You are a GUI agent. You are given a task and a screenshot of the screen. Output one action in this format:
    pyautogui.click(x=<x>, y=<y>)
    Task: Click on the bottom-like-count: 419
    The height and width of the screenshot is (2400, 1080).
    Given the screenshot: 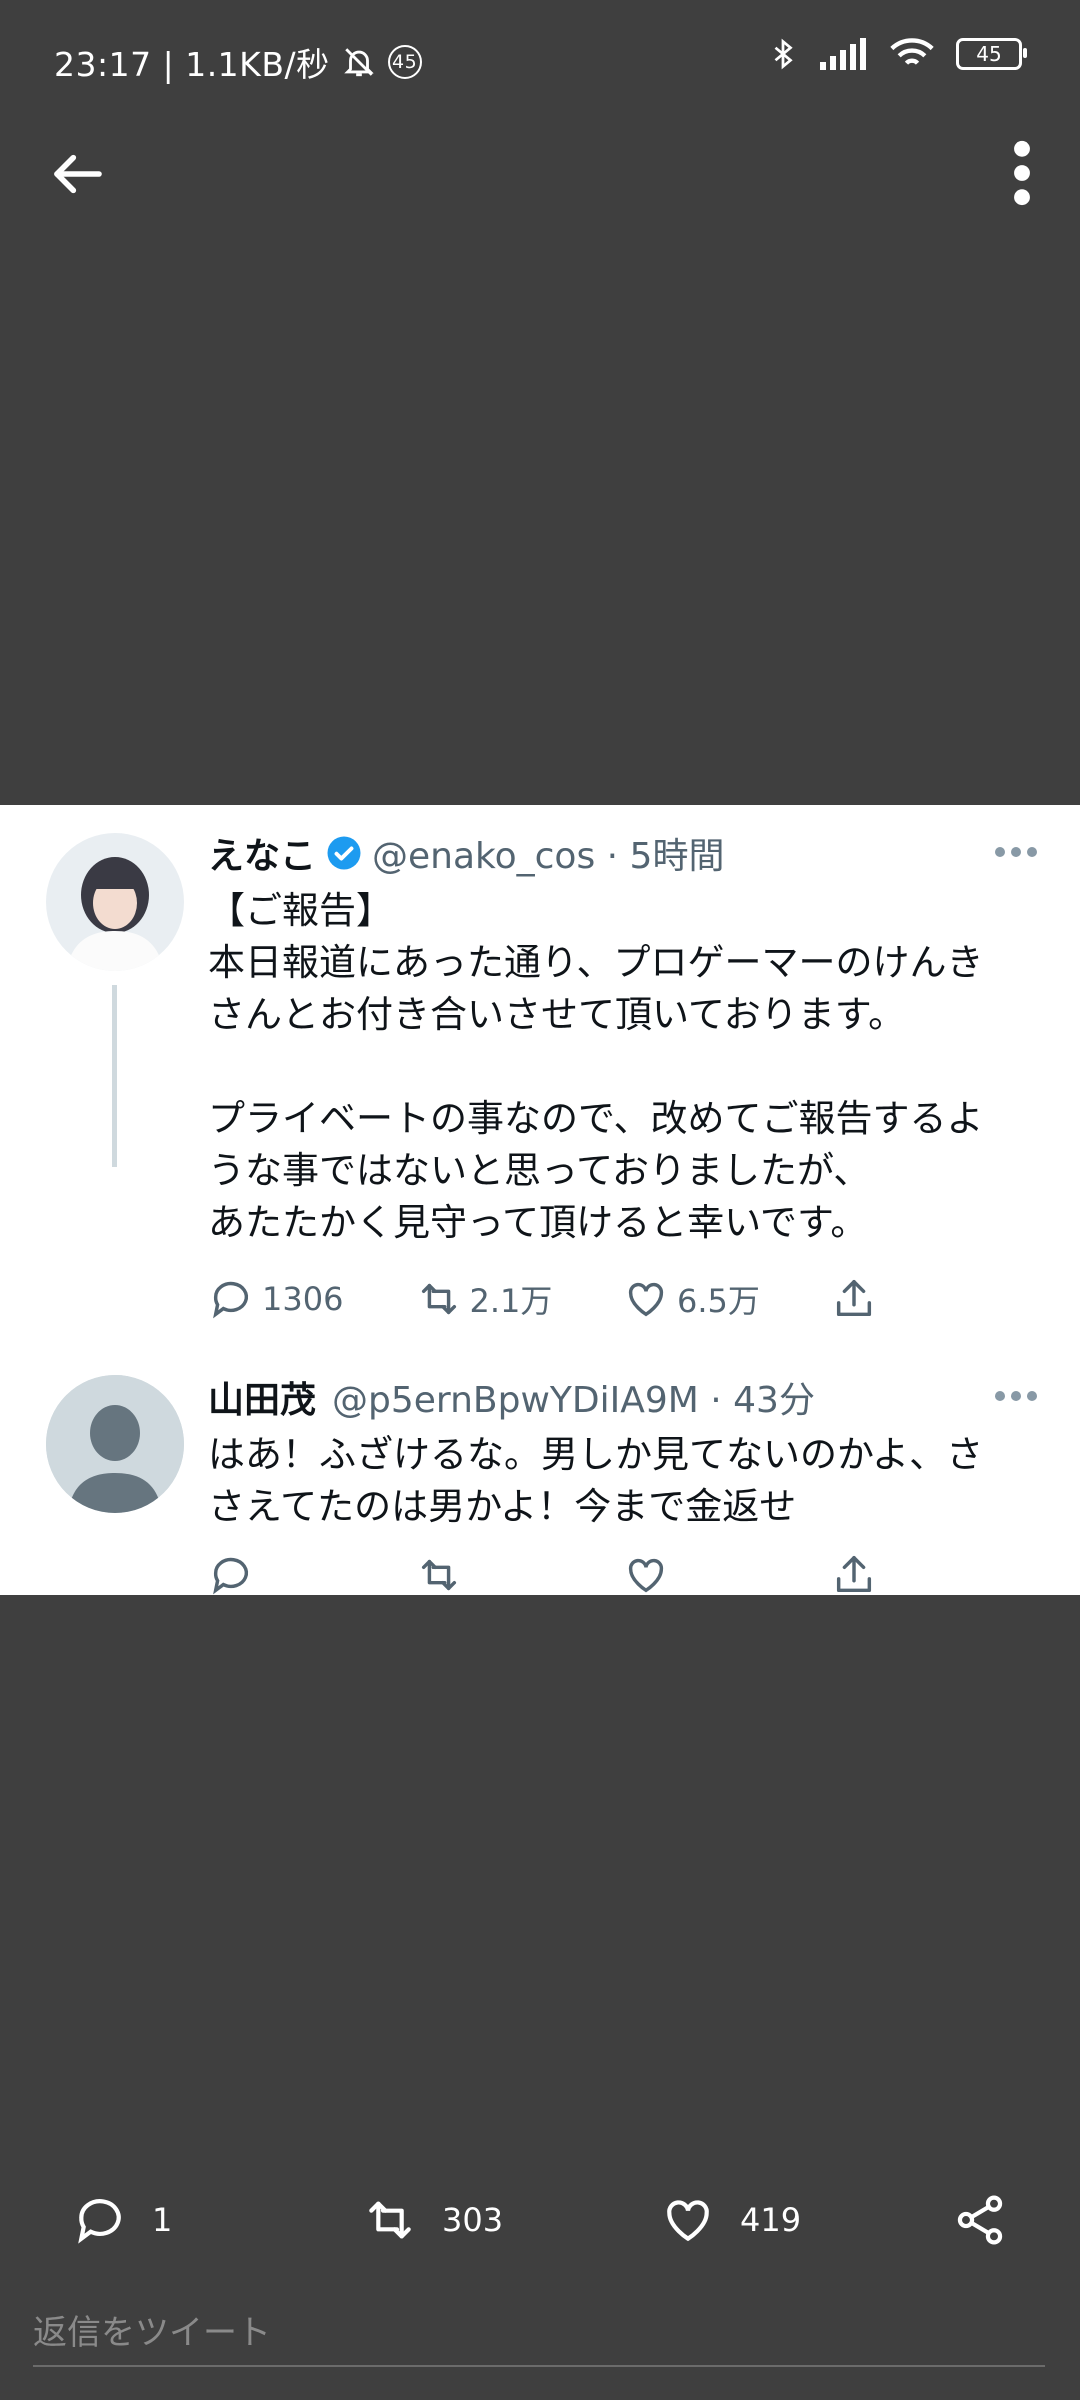 What is the action you would take?
    pyautogui.click(x=771, y=2220)
    